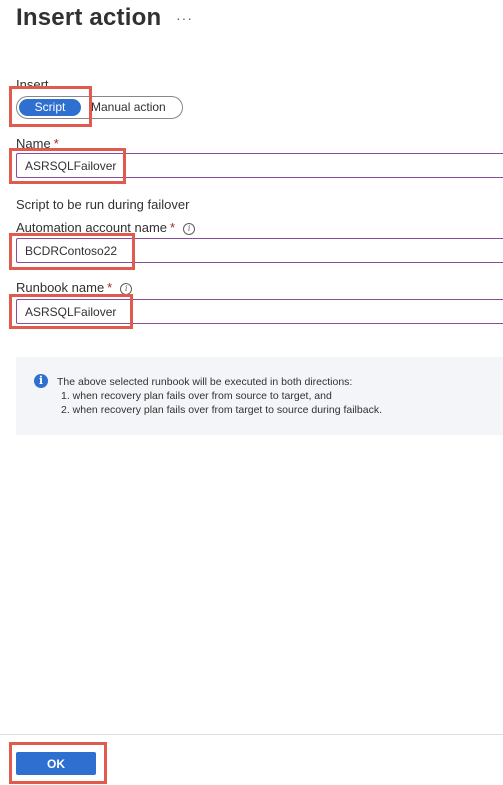 This screenshot has height=785, width=503. What do you see at coordinates (259, 165) in the screenshot?
I see `name-input` at bounding box center [259, 165].